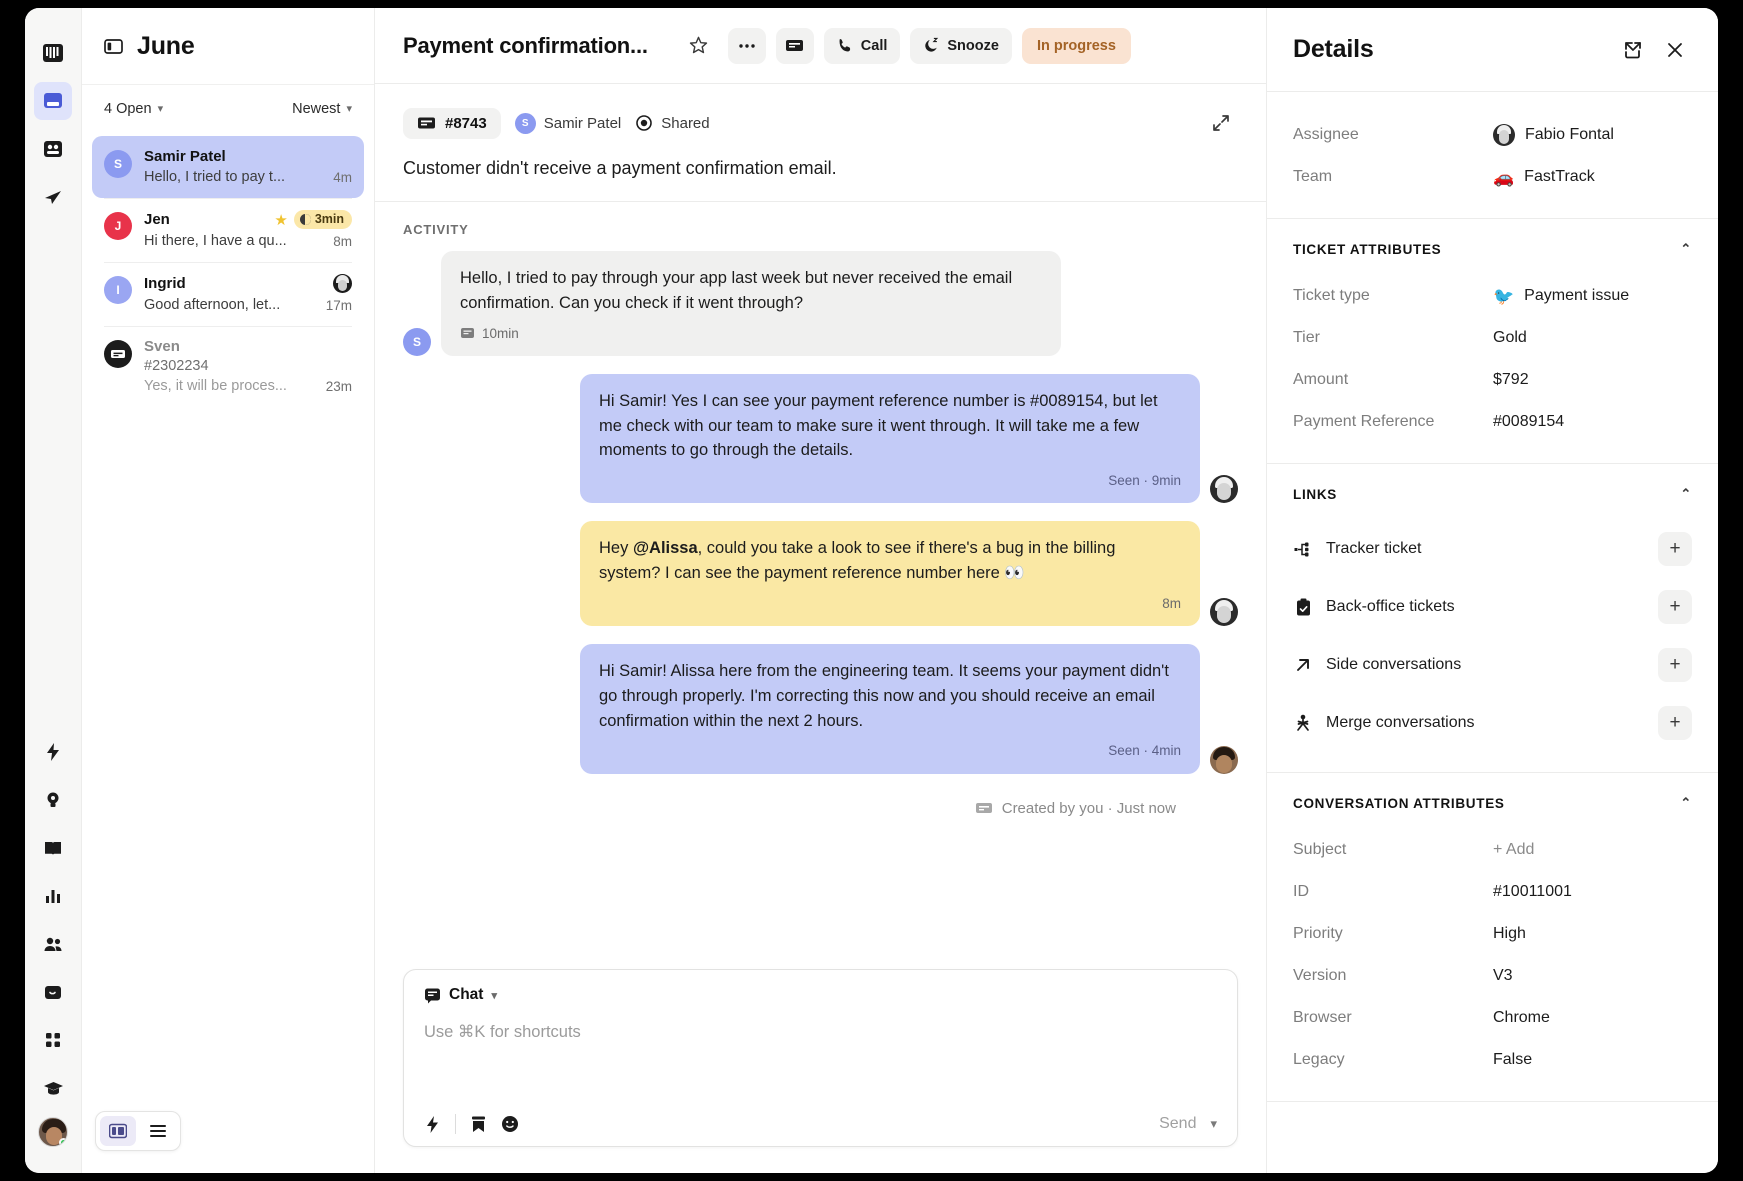 The image size is (1743, 1181). Describe the element at coordinates (1675, 665) in the screenshot. I see `add-side-conversation-button: +` at that location.